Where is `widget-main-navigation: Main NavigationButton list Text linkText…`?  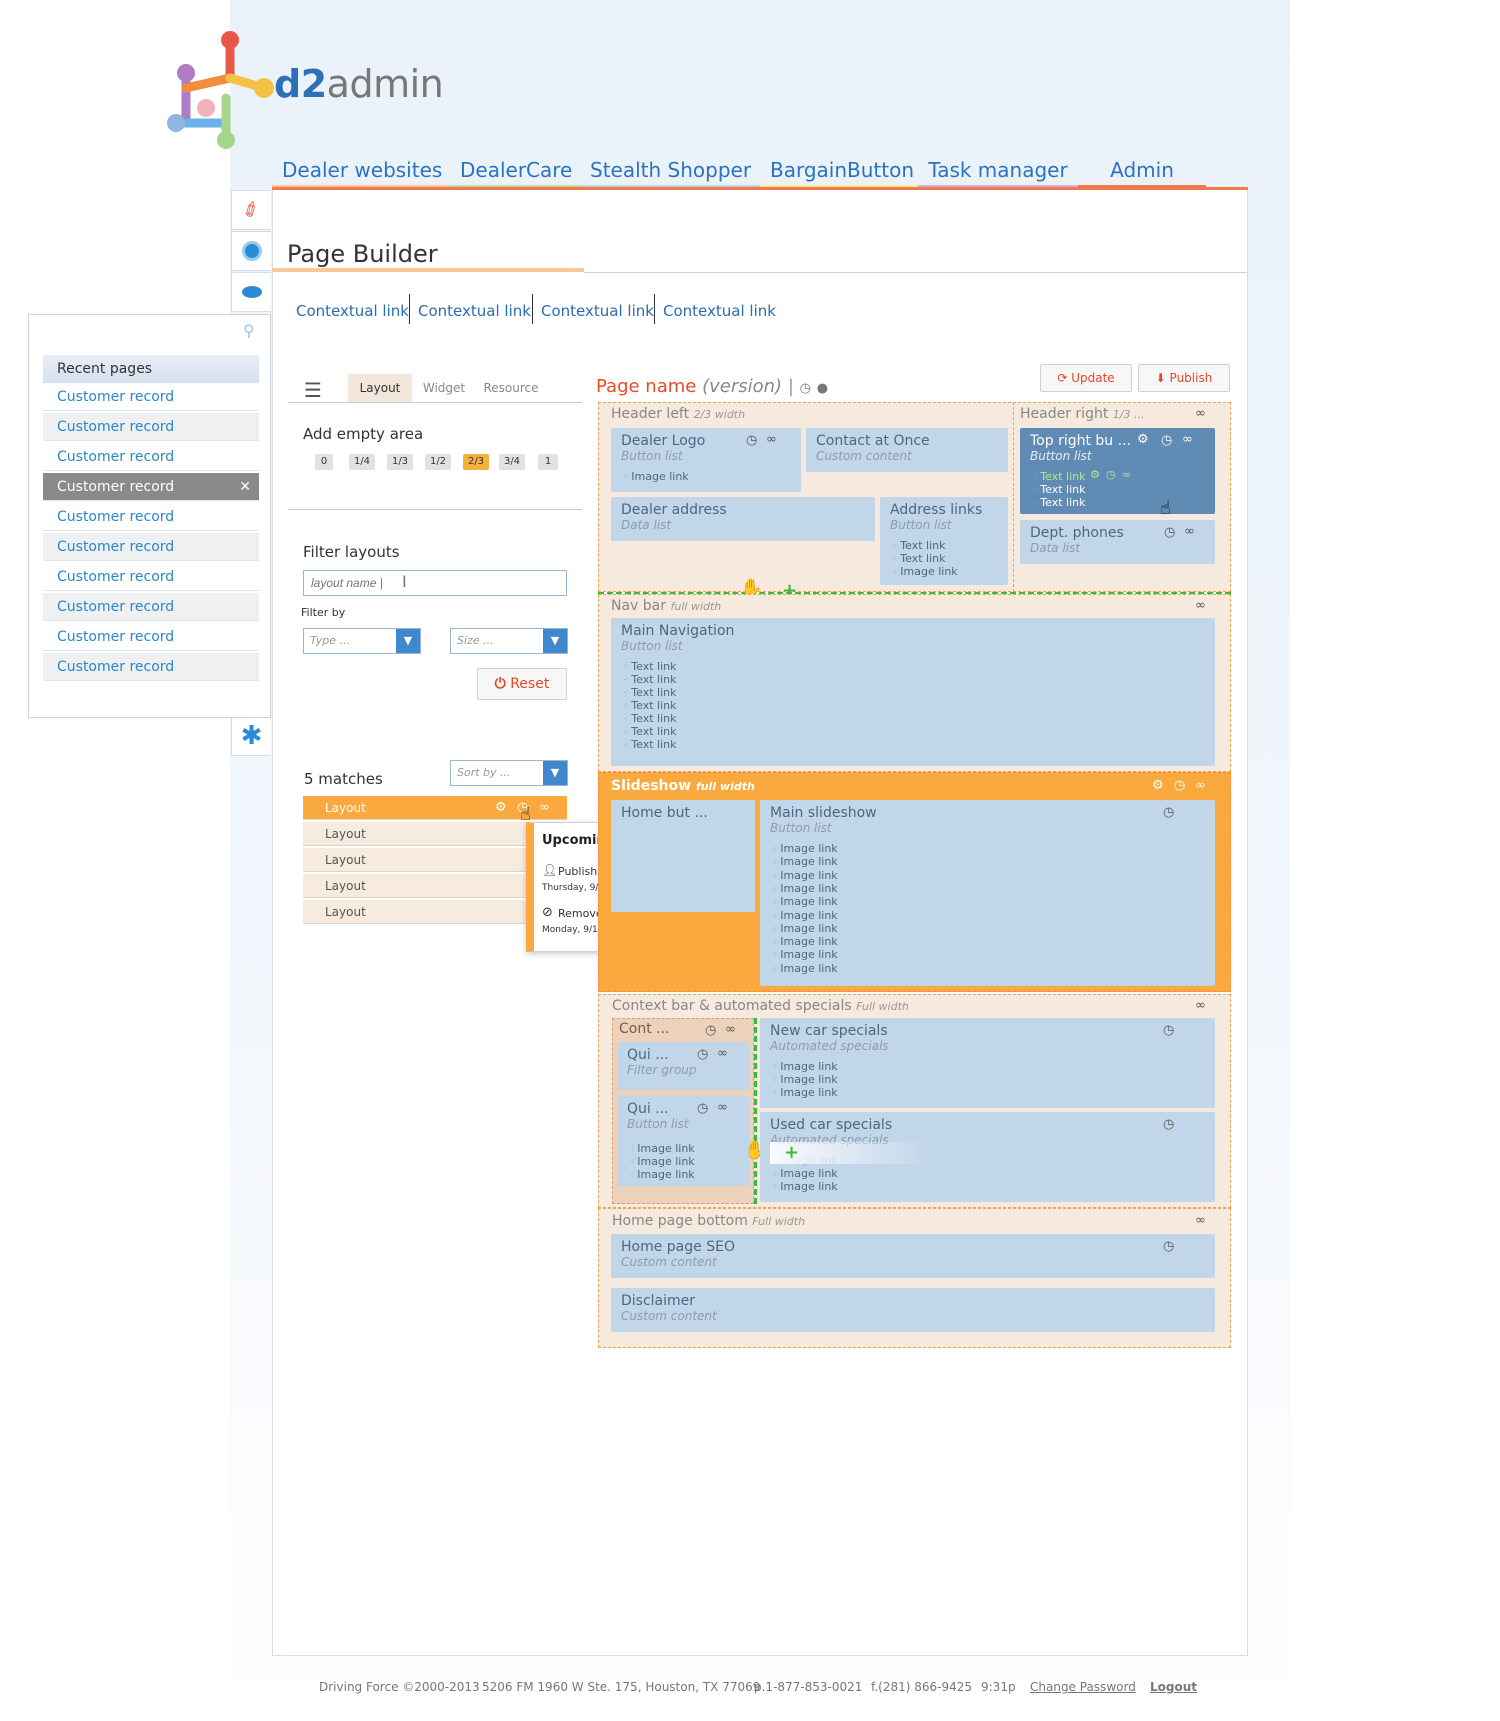 widget-main-navigation: Main NavigationButton list Text linkText… is located at coordinates (913, 692).